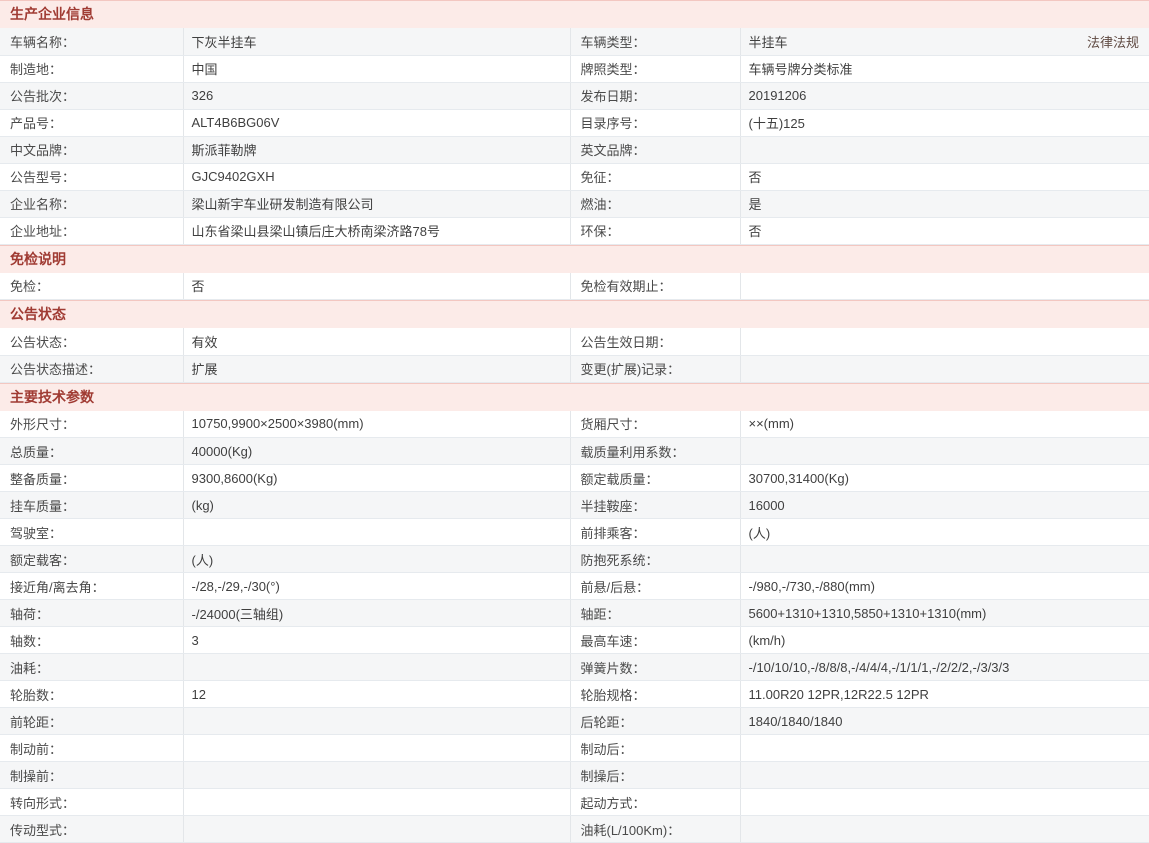 This screenshot has height=843, width=1149. What do you see at coordinates (655, 95) in the screenshot?
I see `field-label: 发布日期：` at bounding box center [655, 95].